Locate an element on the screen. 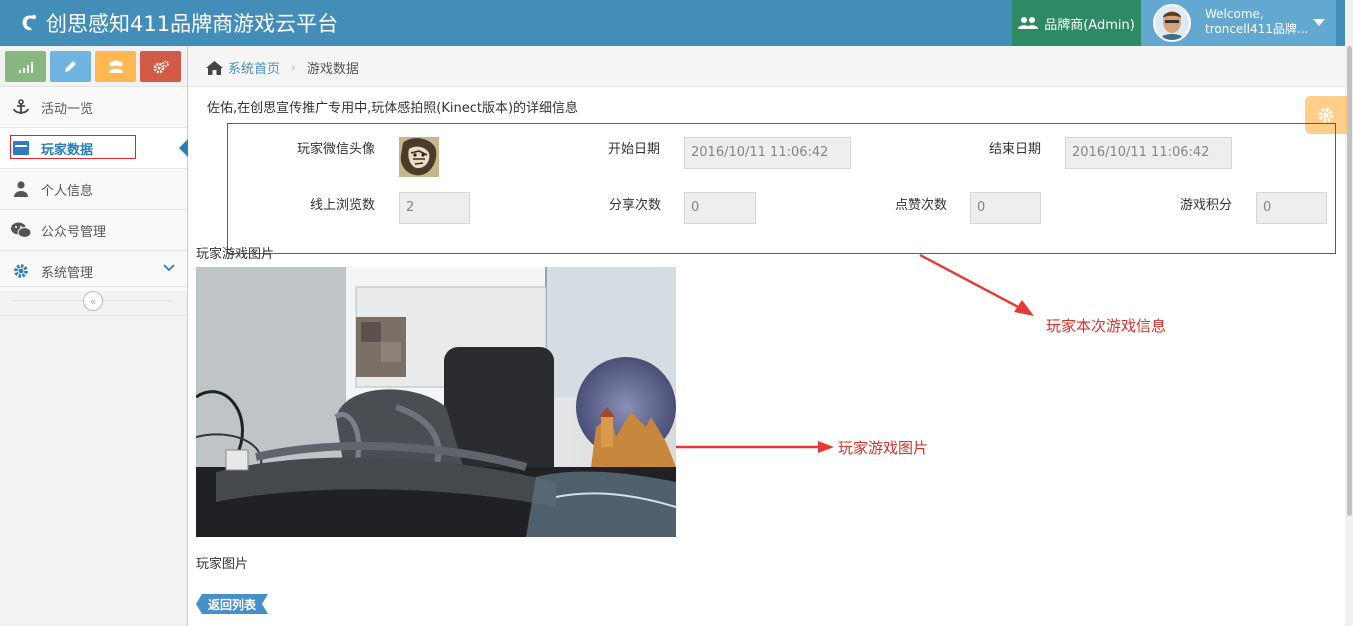 The width and height of the screenshot is (1353, 626). annotation-game-info: 玩家本次游戏信息 is located at coordinates (1106, 326).